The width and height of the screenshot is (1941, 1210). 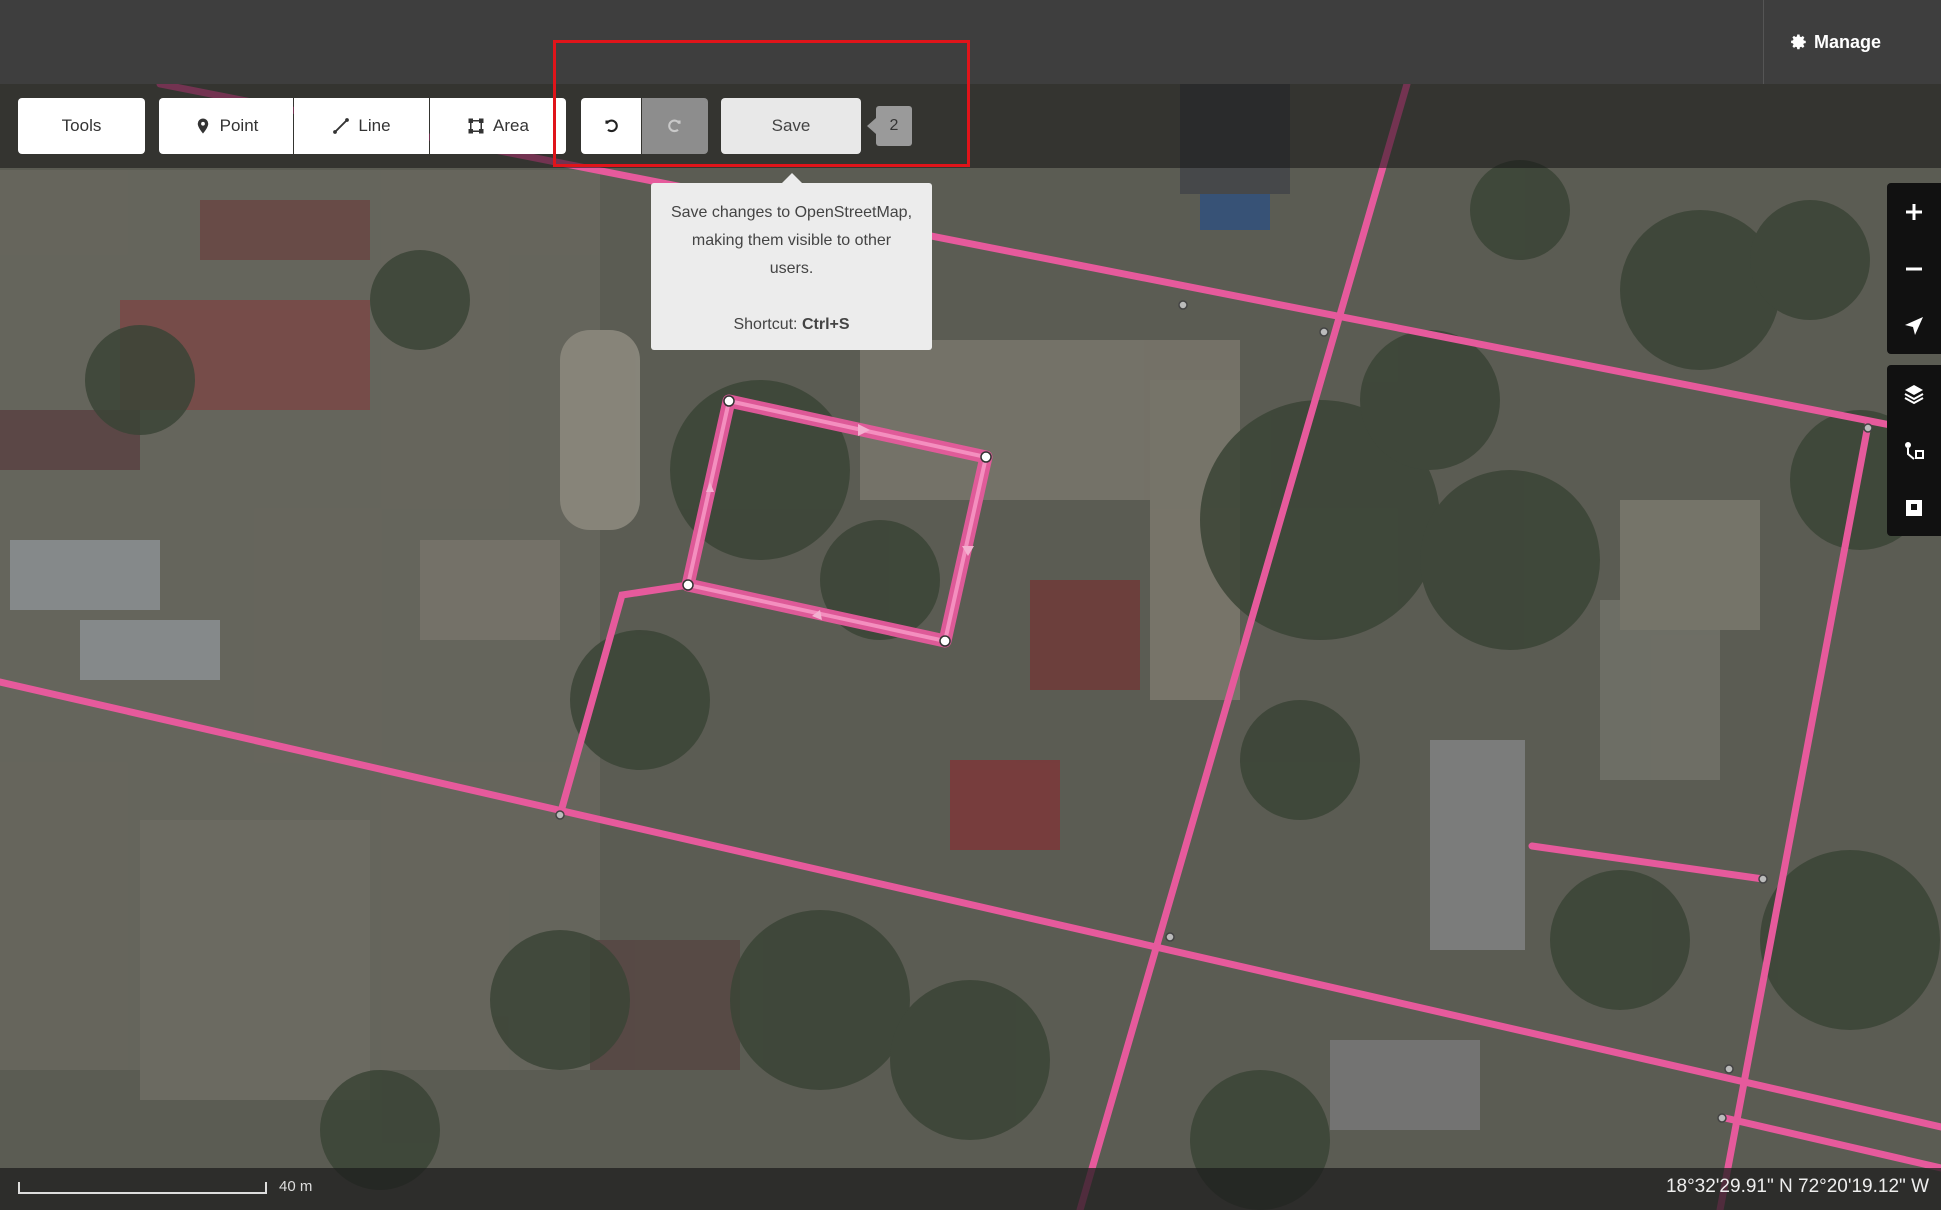 I want to click on top-bar: Manage, so click(x=970, y=42).